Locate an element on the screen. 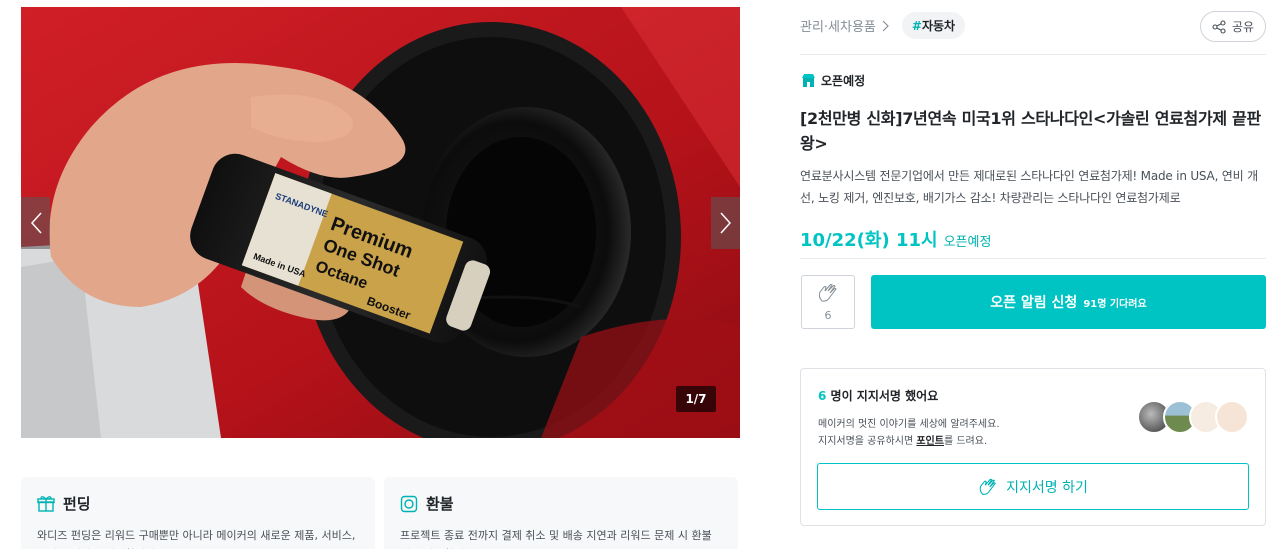 The height and width of the screenshot is (549, 1280). breadcrumb-category: 관리·세차용품 is located at coordinates (838, 25).